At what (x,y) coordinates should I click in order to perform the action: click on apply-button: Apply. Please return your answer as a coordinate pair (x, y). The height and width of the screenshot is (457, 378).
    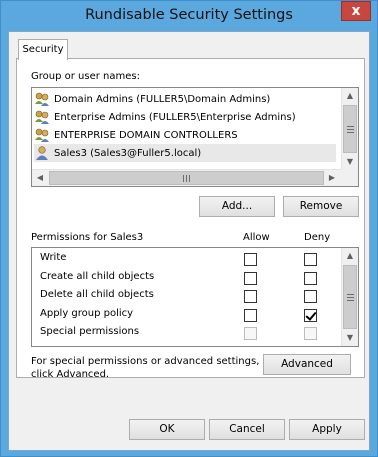
    Looking at the image, I should click on (327, 429).